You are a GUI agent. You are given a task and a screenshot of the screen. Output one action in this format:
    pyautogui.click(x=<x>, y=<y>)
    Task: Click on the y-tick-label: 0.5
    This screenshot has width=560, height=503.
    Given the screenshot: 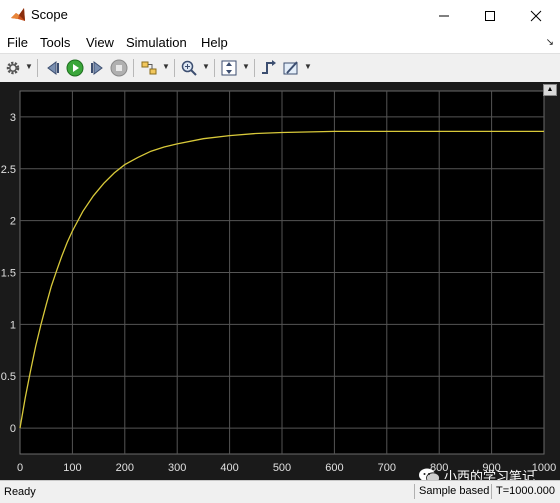 What is the action you would take?
    pyautogui.click(x=8, y=377)
    